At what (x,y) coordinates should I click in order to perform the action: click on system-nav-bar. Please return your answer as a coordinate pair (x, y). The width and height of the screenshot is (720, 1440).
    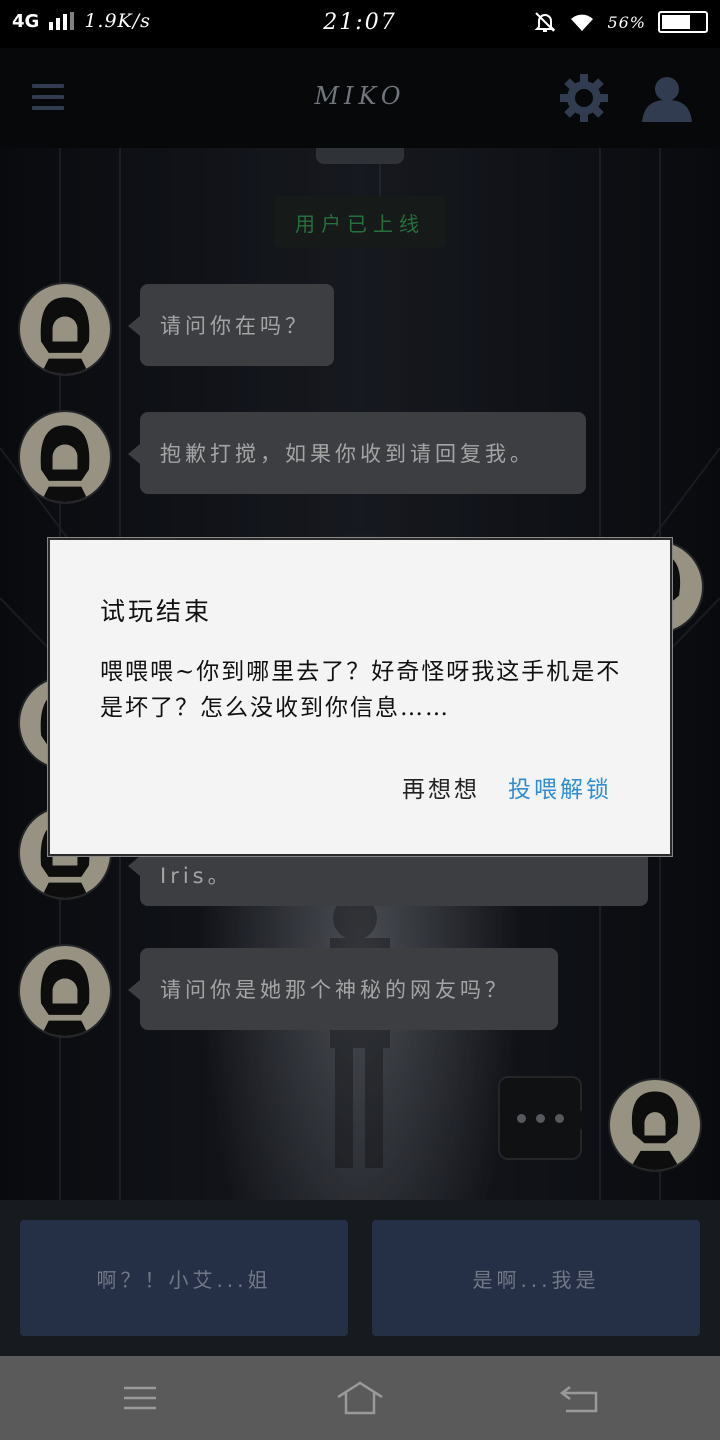
    Looking at the image, I should click on (360, 1398).